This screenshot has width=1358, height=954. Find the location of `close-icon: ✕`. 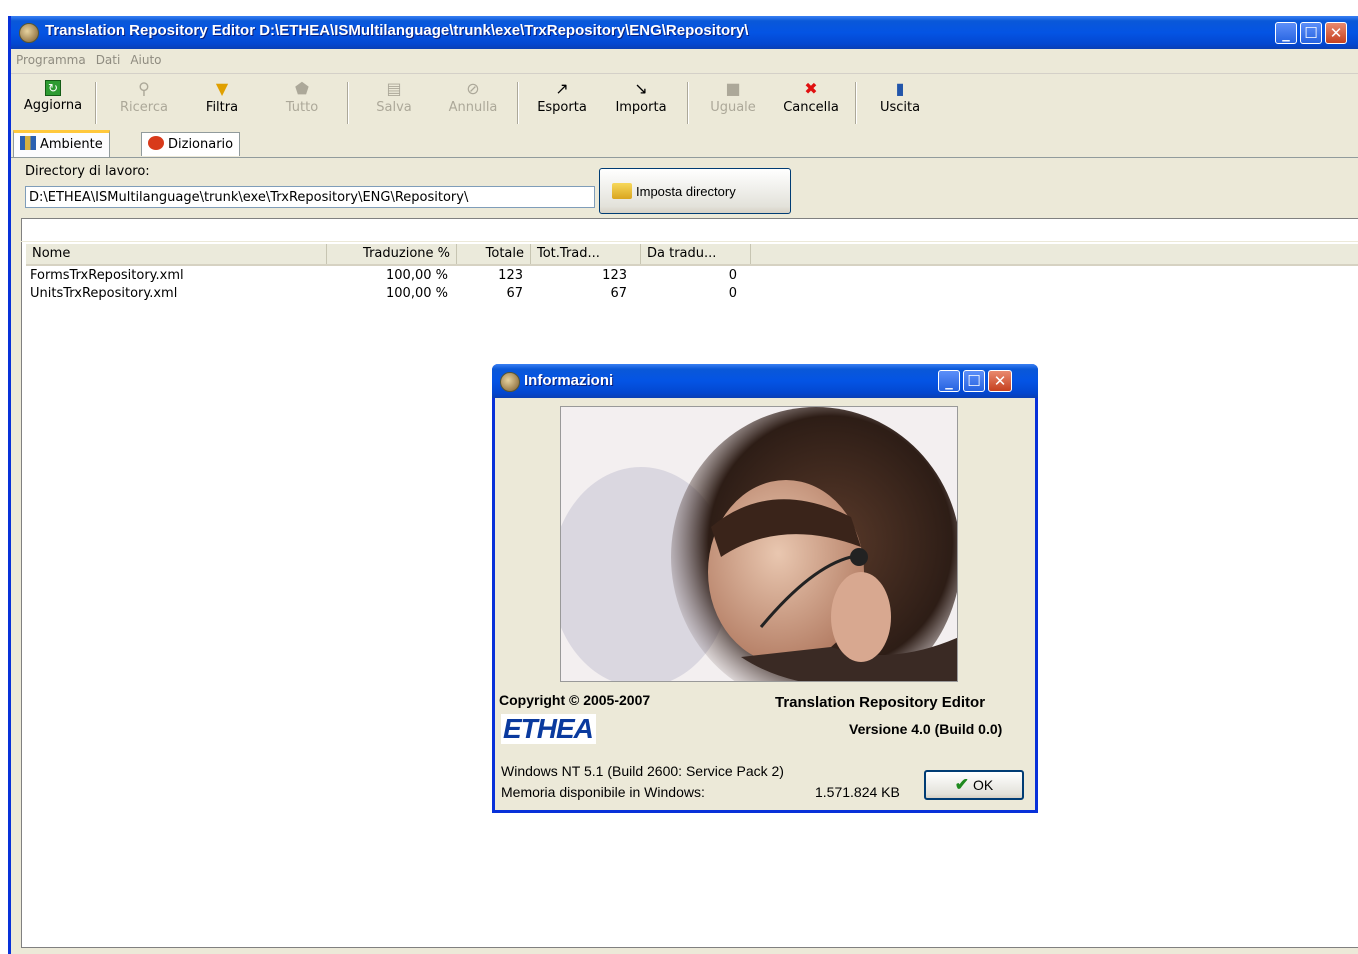

close-icon: ✕ is located at coordinates (1336, 33).